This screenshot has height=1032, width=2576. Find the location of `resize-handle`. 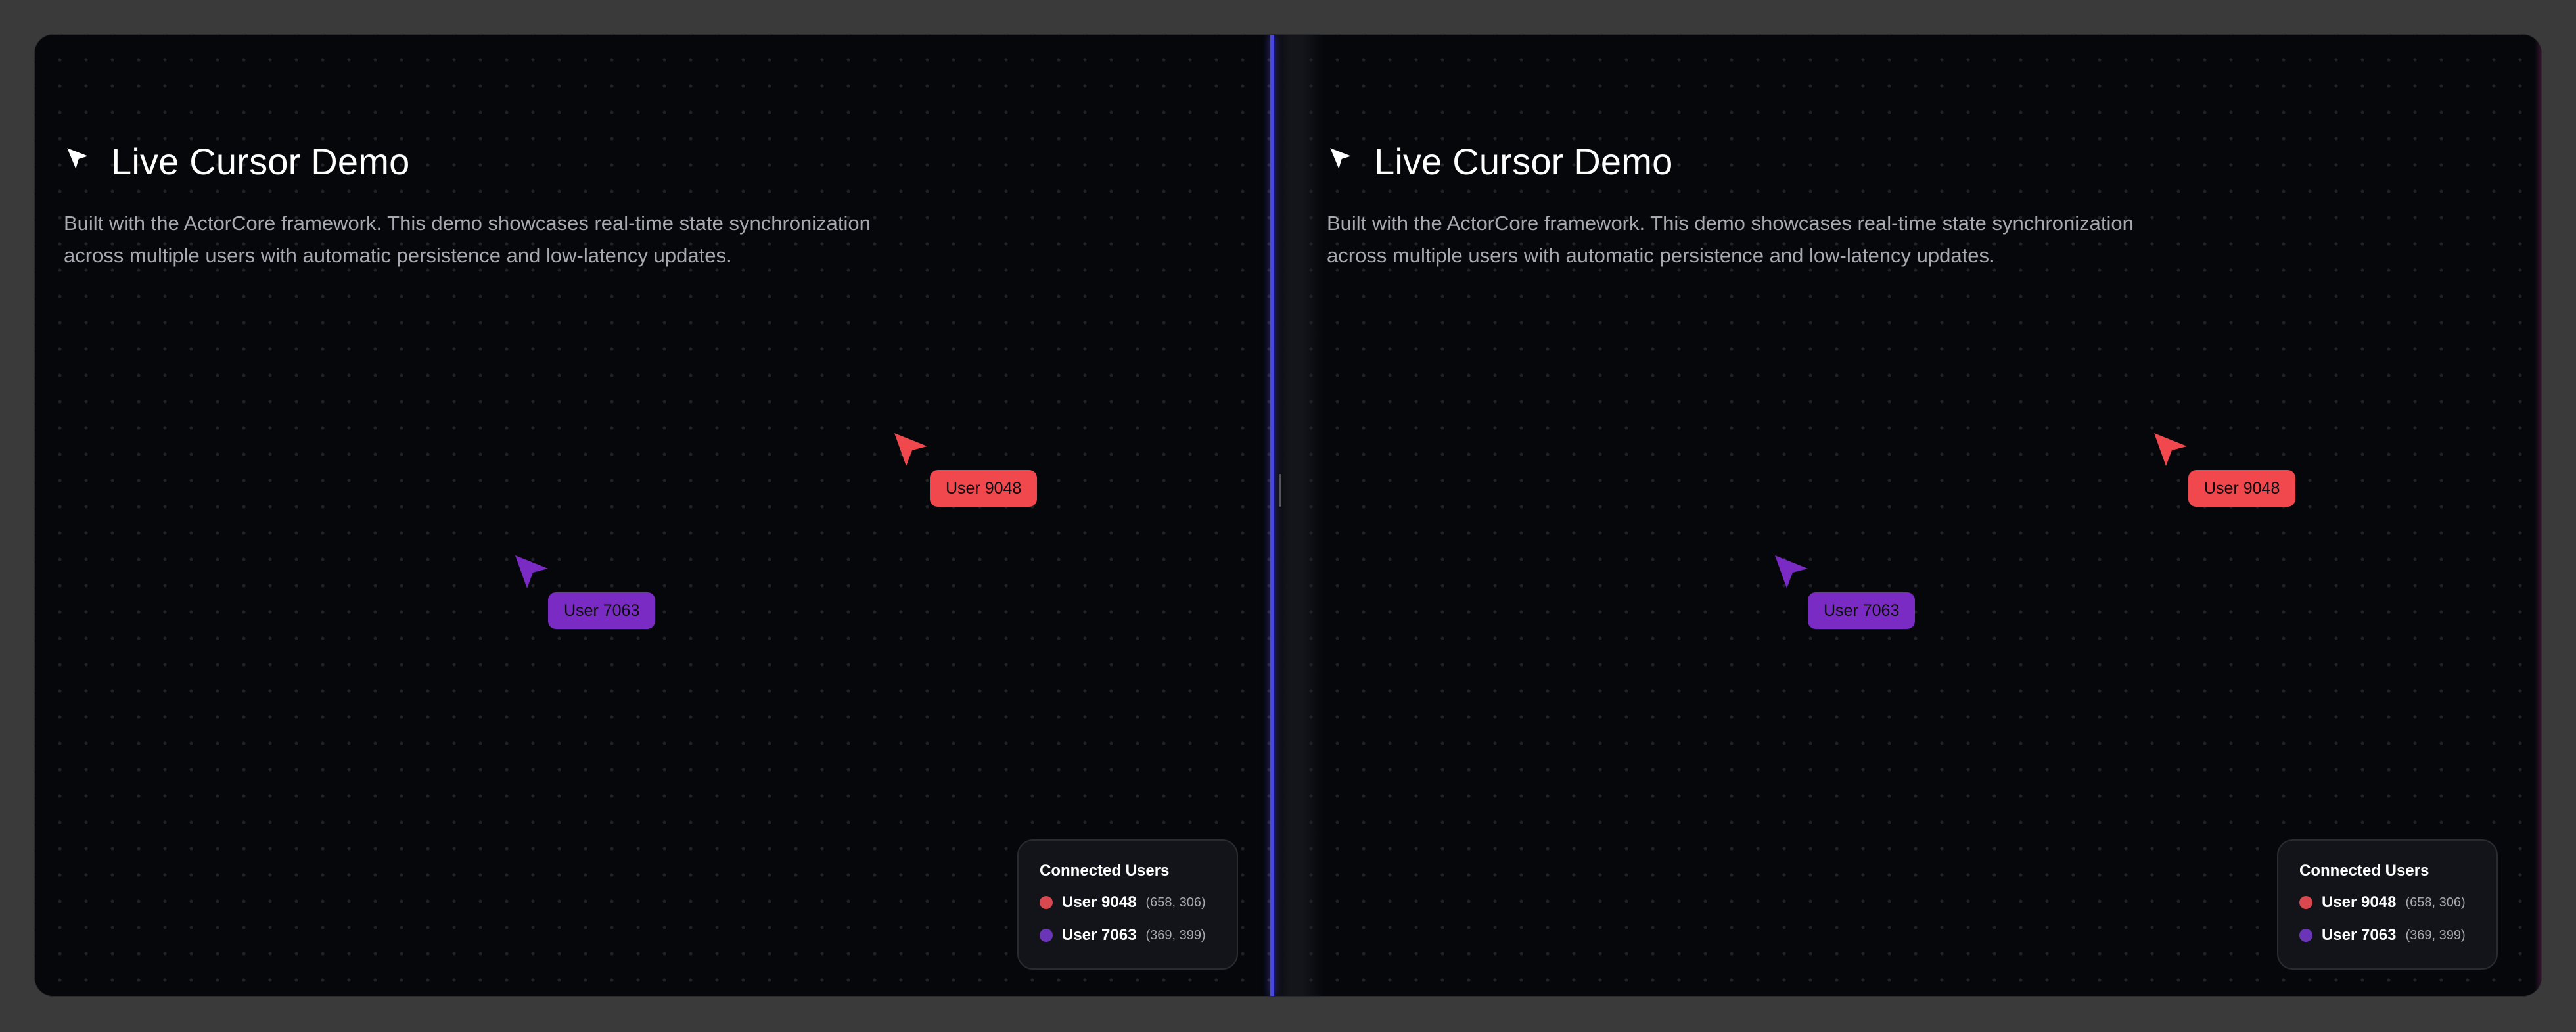

resize-handle is located at coordinates (1280, 490).